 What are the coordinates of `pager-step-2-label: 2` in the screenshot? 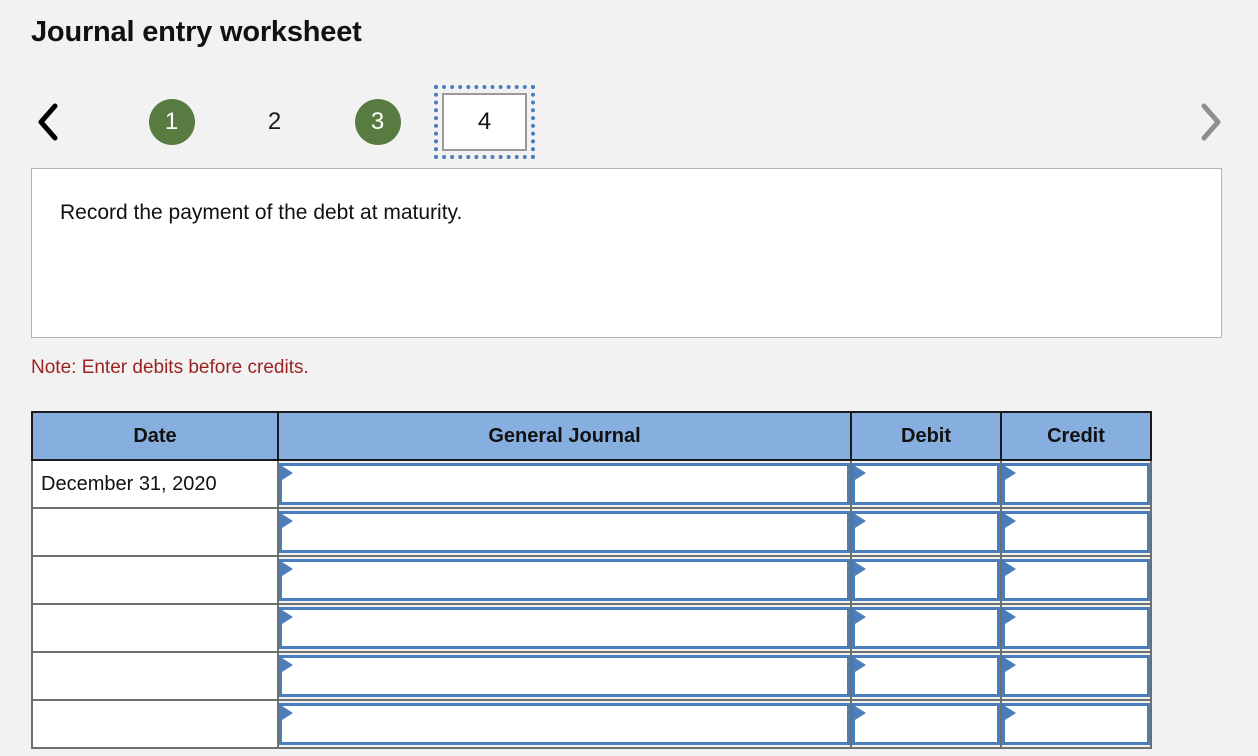 It's located at (274, 121).